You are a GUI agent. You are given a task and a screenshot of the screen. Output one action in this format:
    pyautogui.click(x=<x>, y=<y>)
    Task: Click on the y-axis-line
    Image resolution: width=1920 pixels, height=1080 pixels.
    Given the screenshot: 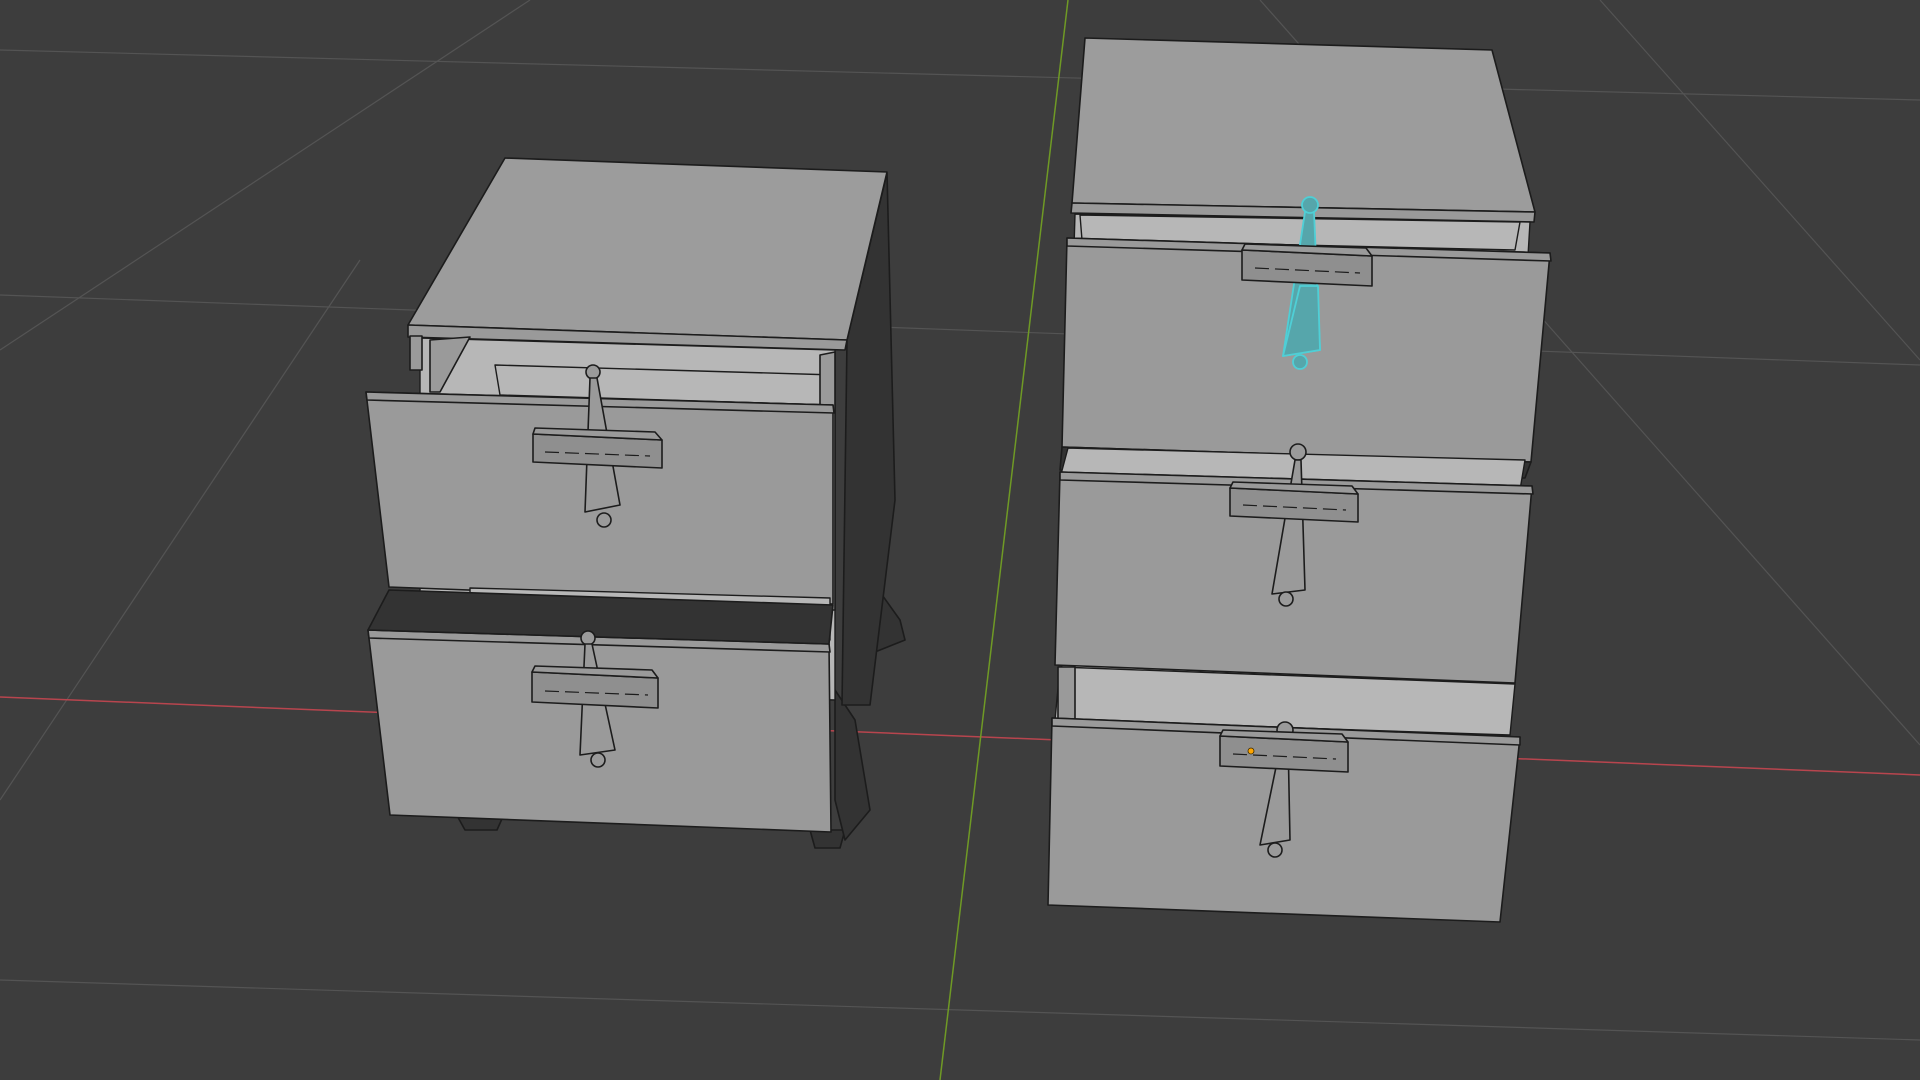 What is the action you would take?
    pyautogui.click(x=1004, y=540)
    